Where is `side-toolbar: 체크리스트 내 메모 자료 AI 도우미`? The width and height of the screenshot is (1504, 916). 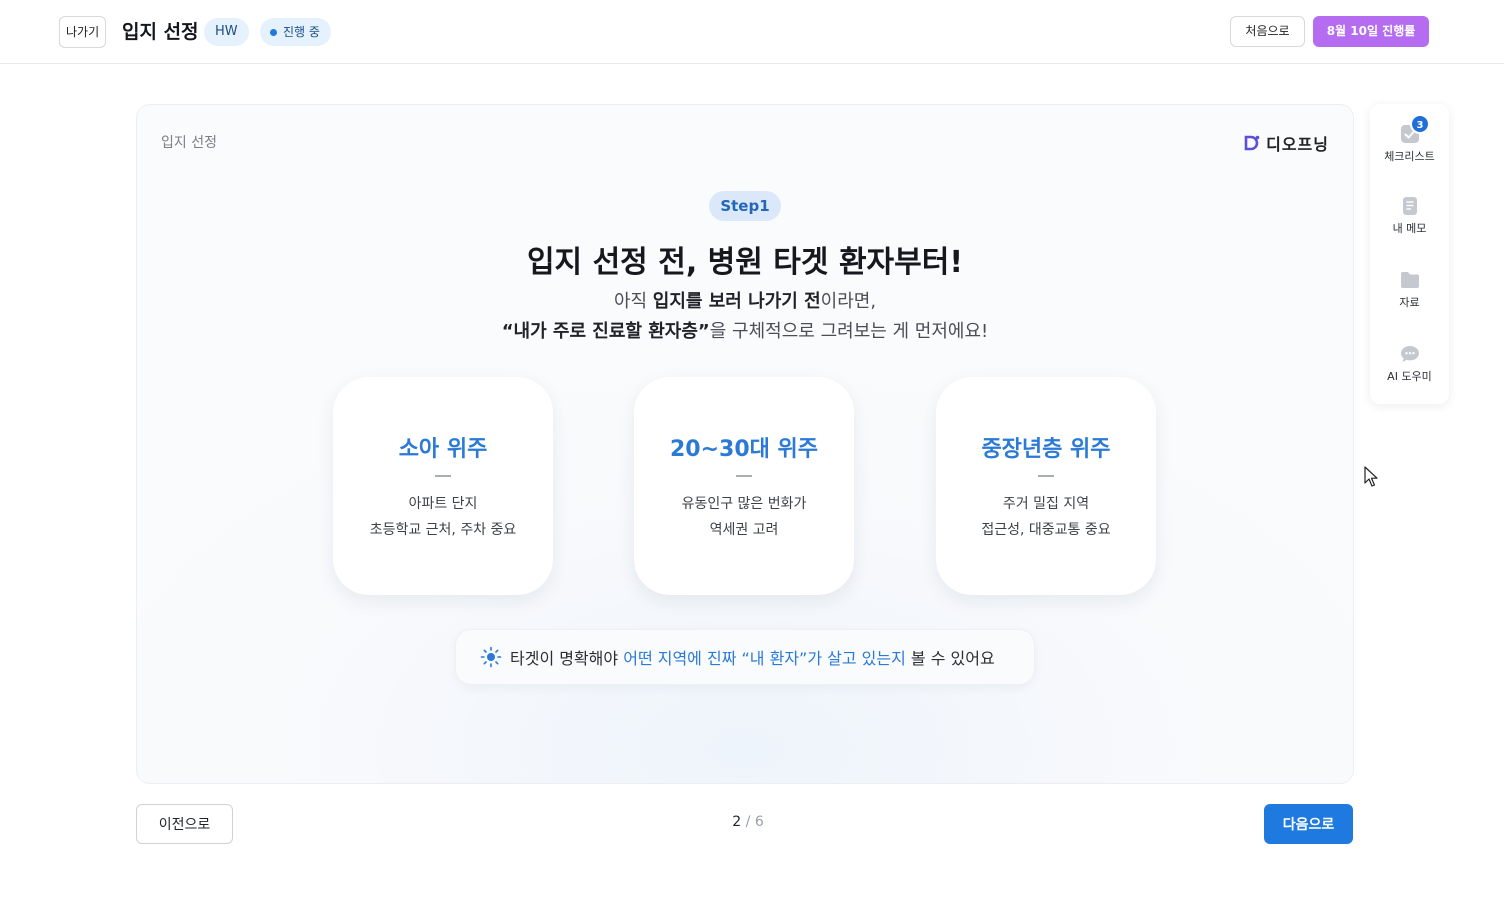 side-toolbar: 체크리스트 내 메모 자료 AI 도우미 is located at coordinates (1409, 254).